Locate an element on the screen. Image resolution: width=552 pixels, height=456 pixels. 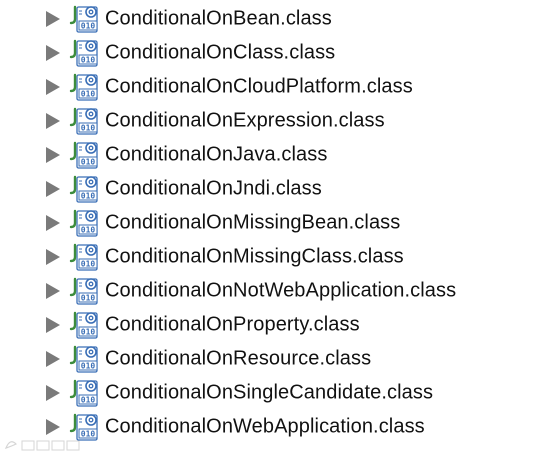
tree-row: 010 ConditionalOnBean.class is located at coordinates (276, 19).